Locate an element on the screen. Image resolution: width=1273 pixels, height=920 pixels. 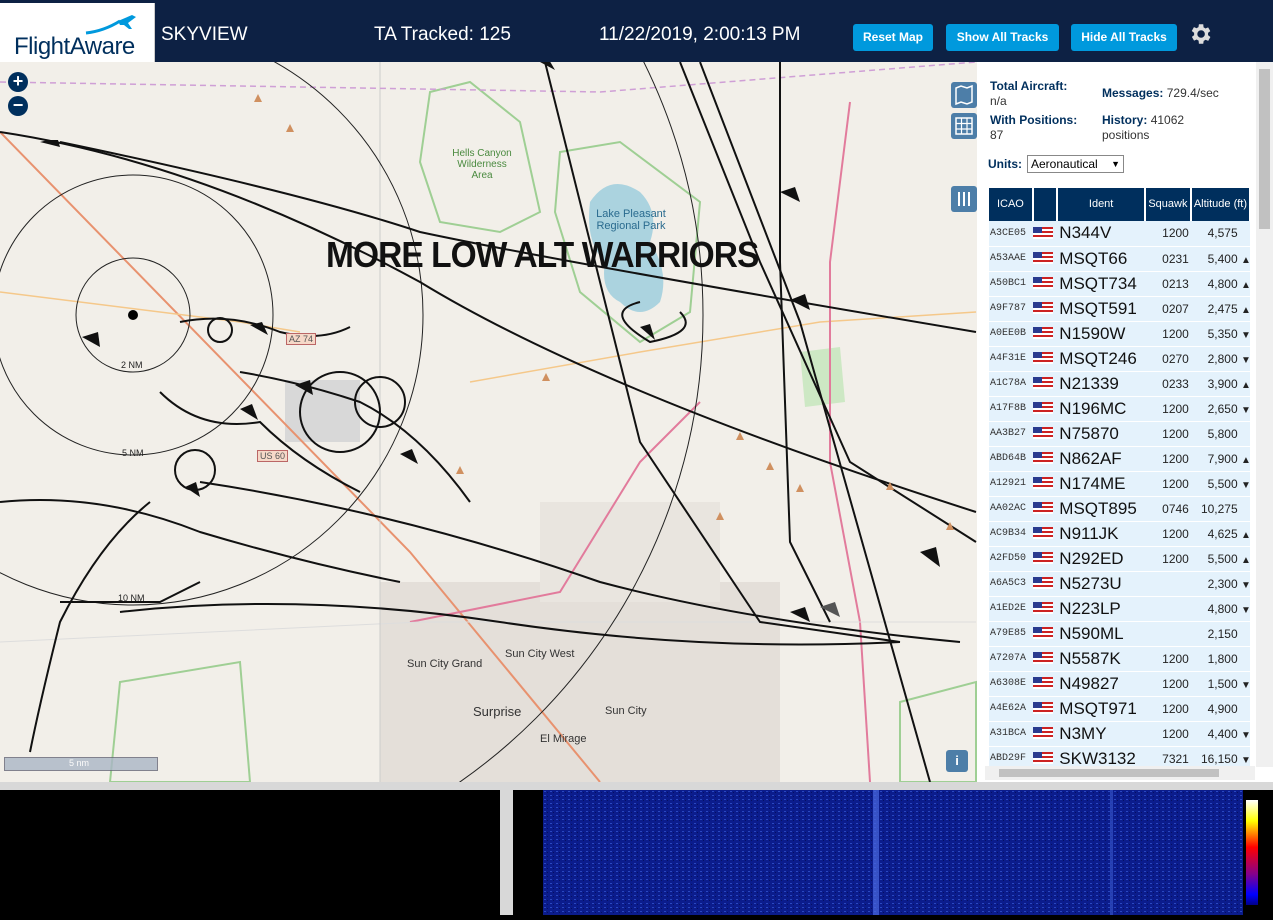
icao-cell: A2FD50 is located at coordinates (1011, 559).